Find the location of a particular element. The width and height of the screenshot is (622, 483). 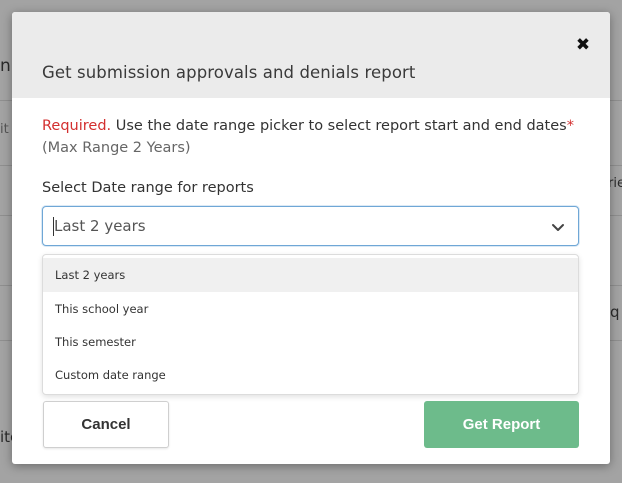

background-text: n is located at coordinates (5, 66).